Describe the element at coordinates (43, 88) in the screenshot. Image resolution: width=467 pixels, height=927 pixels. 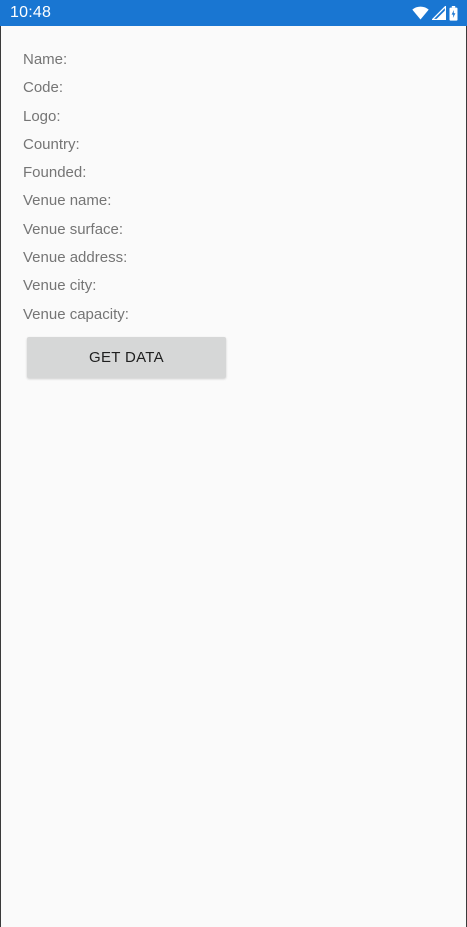
I see `code-label: Code:` at that location.